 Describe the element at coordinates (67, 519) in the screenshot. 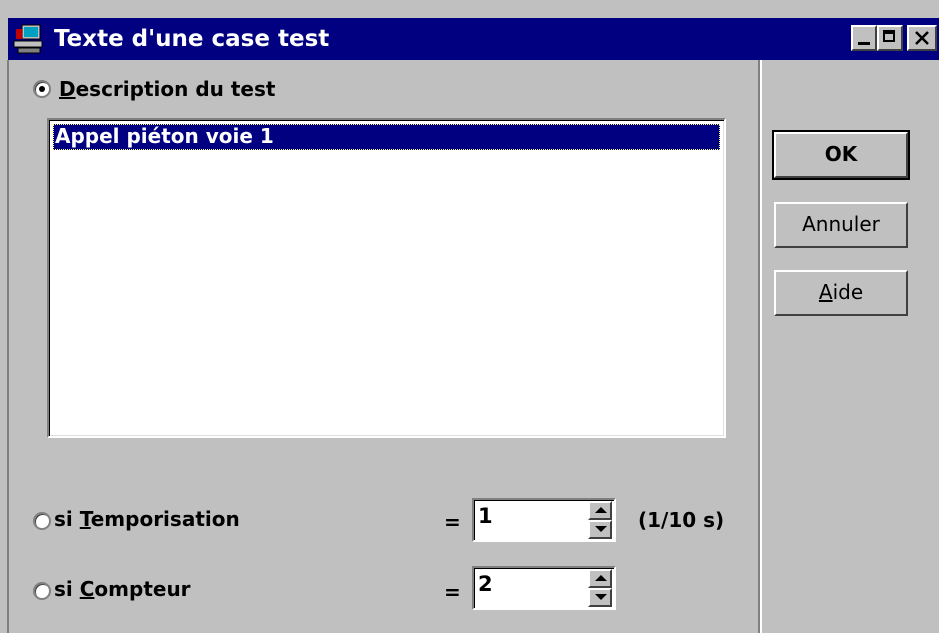

I see `temporisation-prefix: si` at that location.